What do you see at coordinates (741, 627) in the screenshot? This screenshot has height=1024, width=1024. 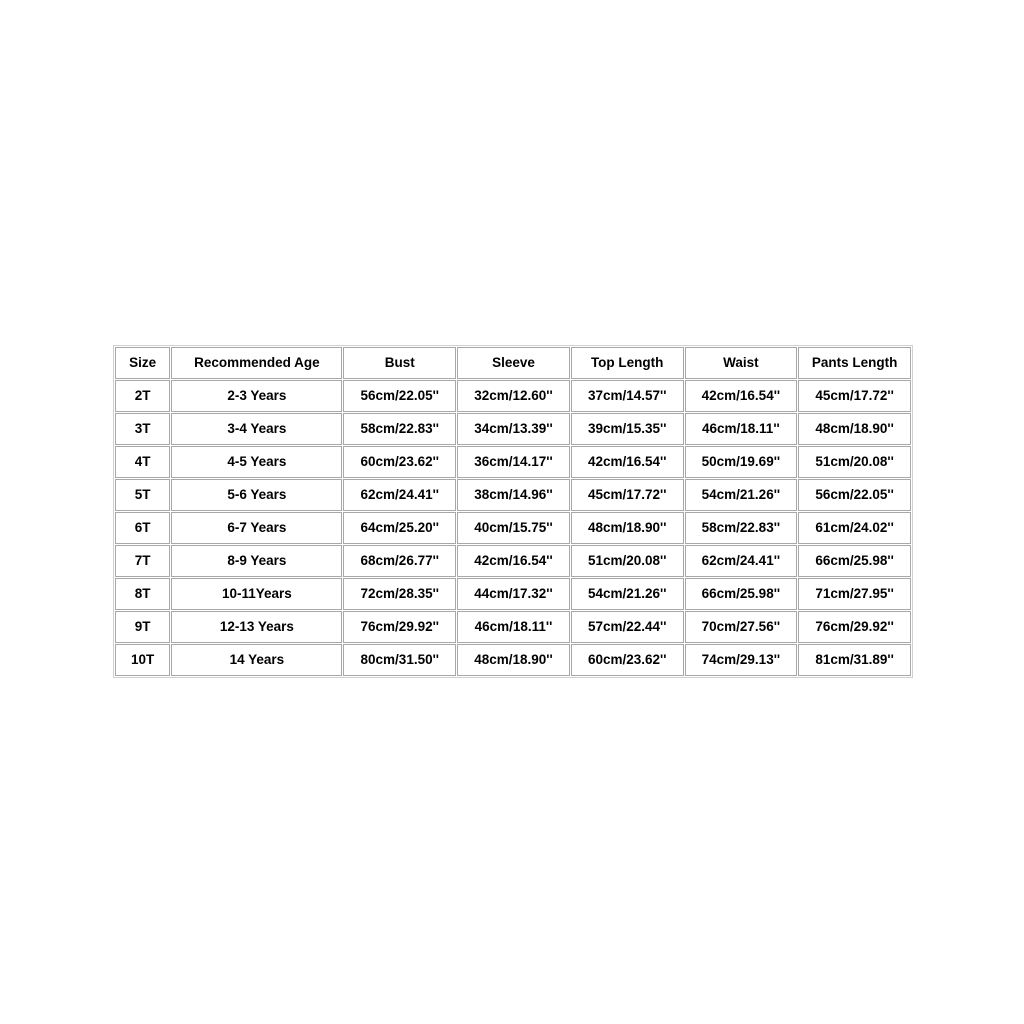 I see `cell-waist: 70cm/27.56''` at bounding box center [741, 627].